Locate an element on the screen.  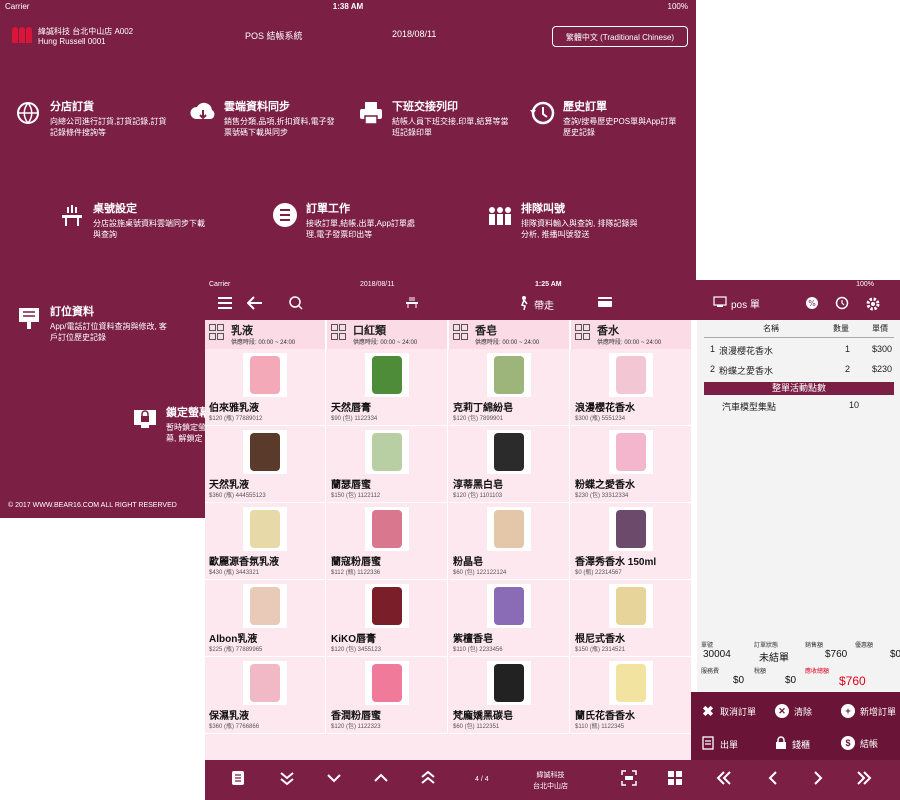
product-cell: 蘭瑟唇蜜 $150 (包) 1122112 is located at coordinates (387, 464).